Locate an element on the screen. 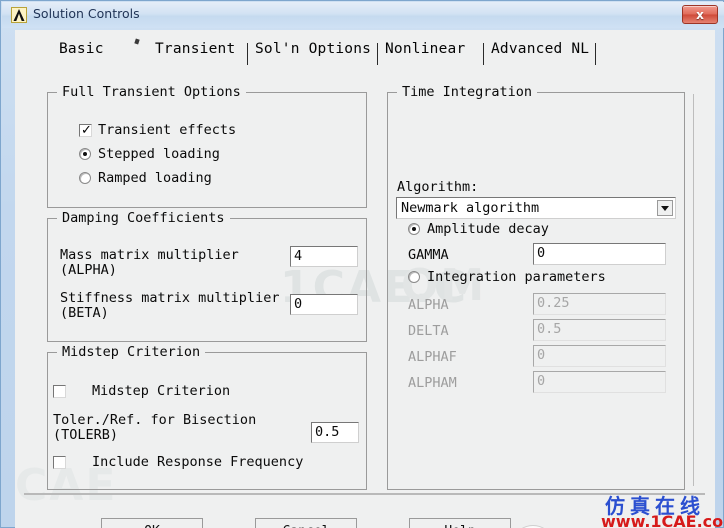  panel-divider is located at coordinates (693, 290).